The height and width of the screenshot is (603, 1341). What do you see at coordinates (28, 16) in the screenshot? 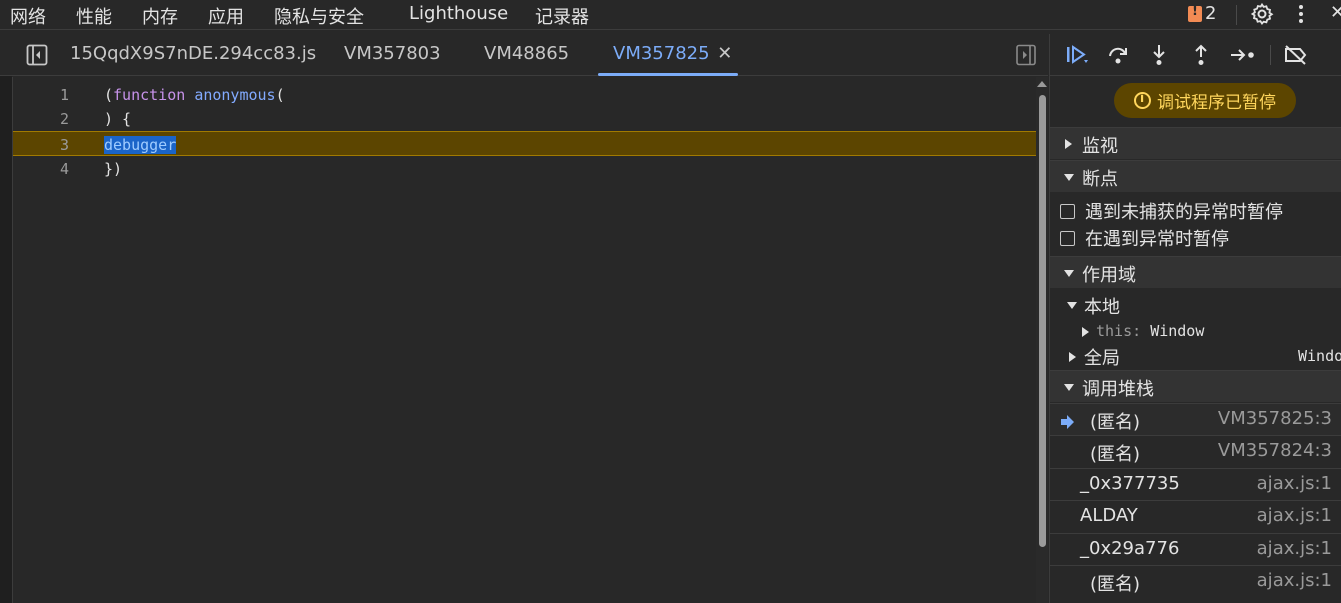
I see `menu-network: 网络` at bounding box center [28, 16].